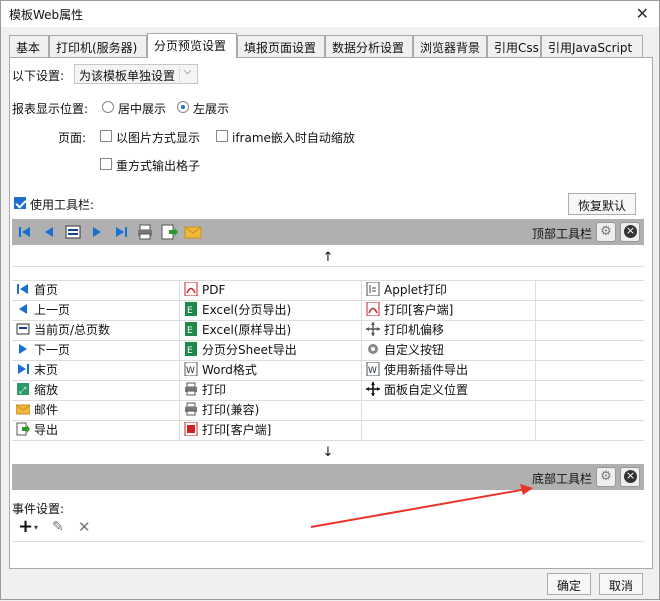 The image size is (660, 601). What do you see at coordinates (142, 109) in the screenshot?
I see `radio-center-label: 居中展示` at bounding box center [142, 109].